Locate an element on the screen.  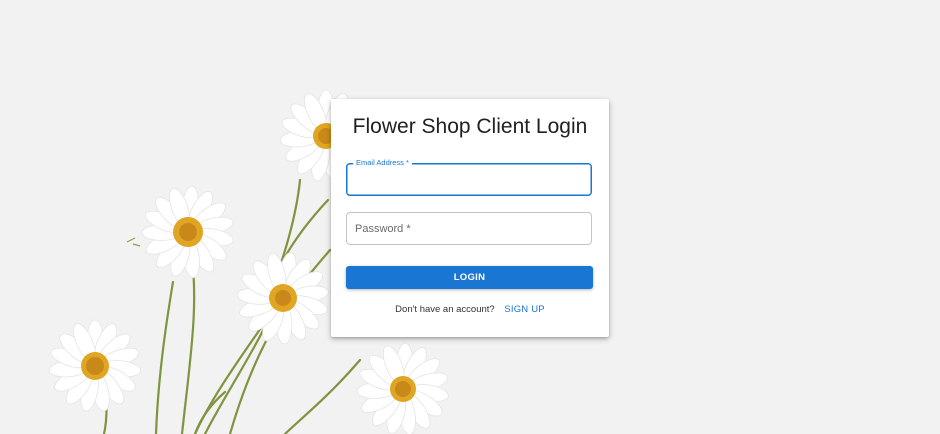
signup-link: SIGN UP is located at coordinates (524, 309).